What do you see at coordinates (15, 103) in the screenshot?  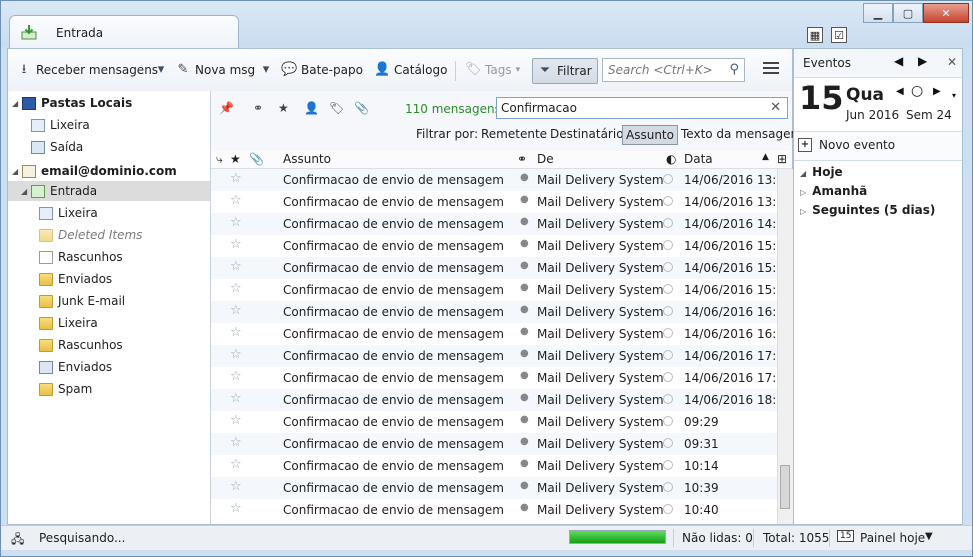 I see `collapse-arrow-icon: ◢` at bounding box center [15, 103].